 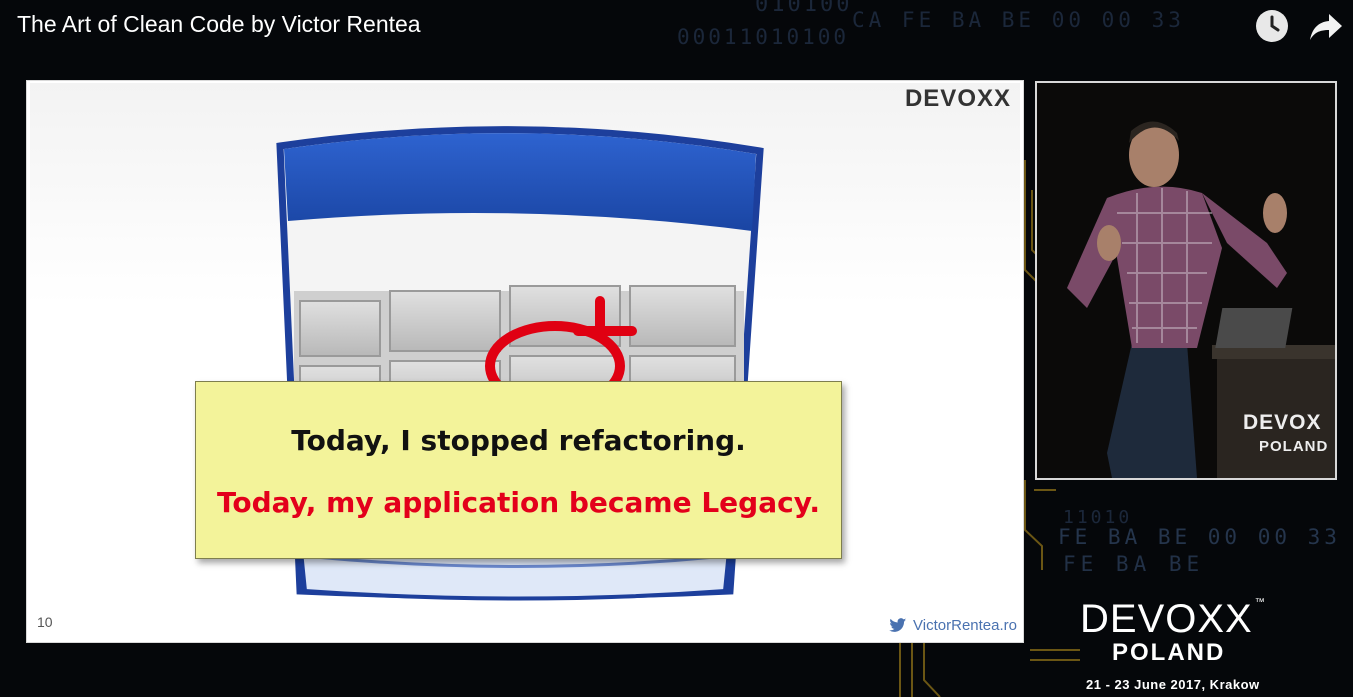 What do you see at coordinates (898, 625) in the screenshot?
I see `twitter-icon` at bounding box center [898, 625].